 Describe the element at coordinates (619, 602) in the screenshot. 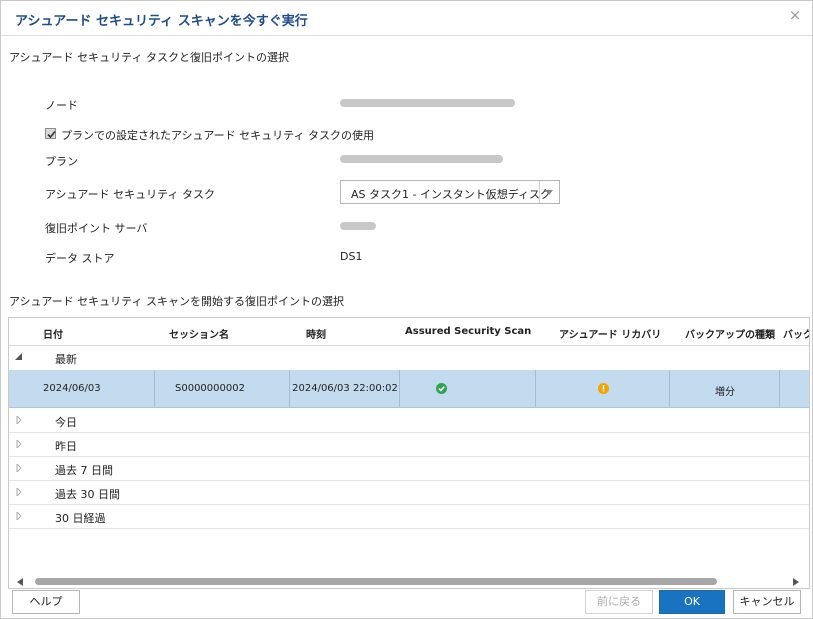

I see `back-button: 前に戻る` at that location.